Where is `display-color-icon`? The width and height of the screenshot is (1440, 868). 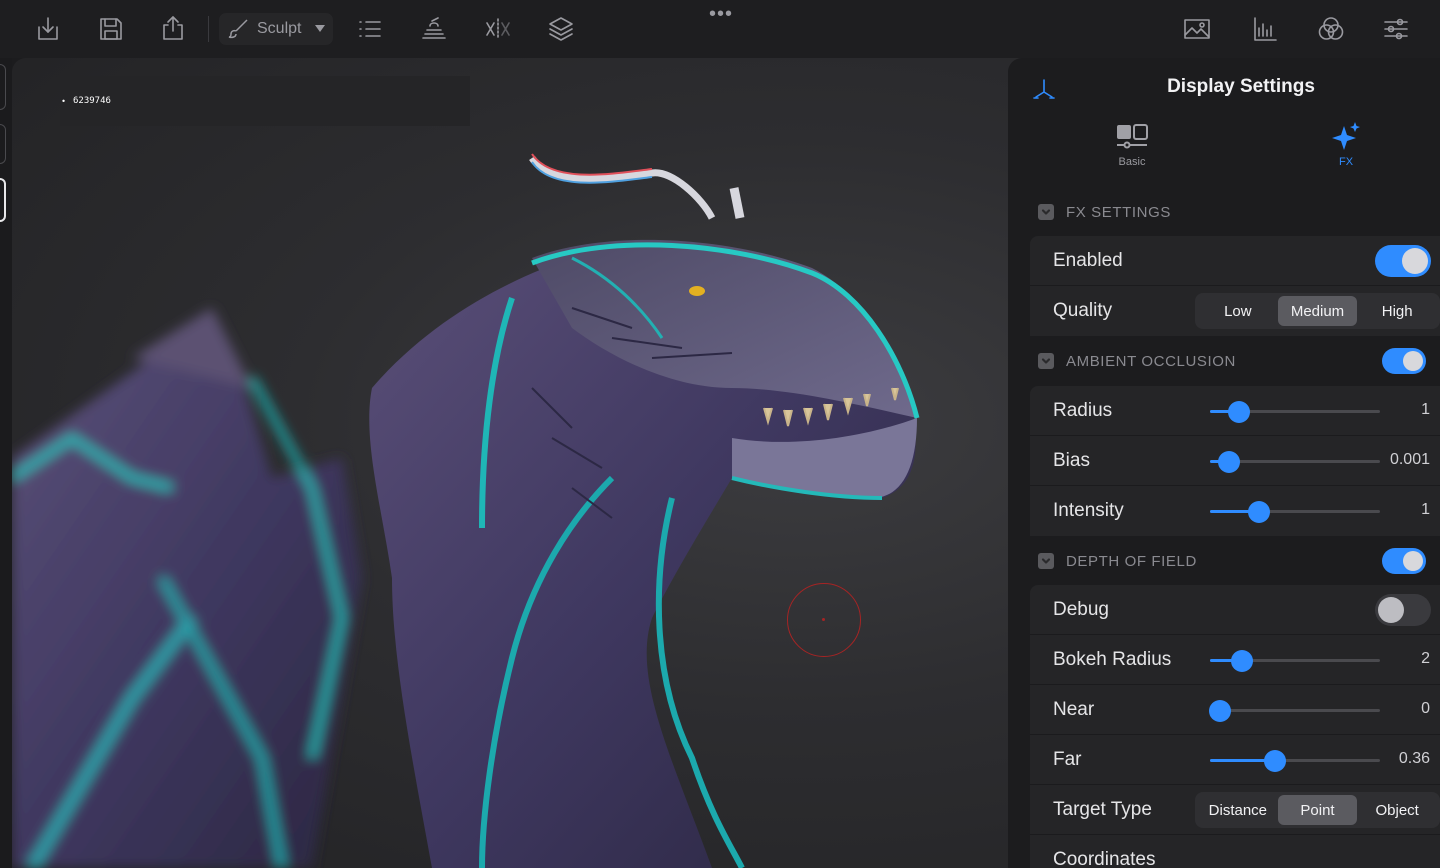 display-color-icon is located at coordinates (1331, 28).